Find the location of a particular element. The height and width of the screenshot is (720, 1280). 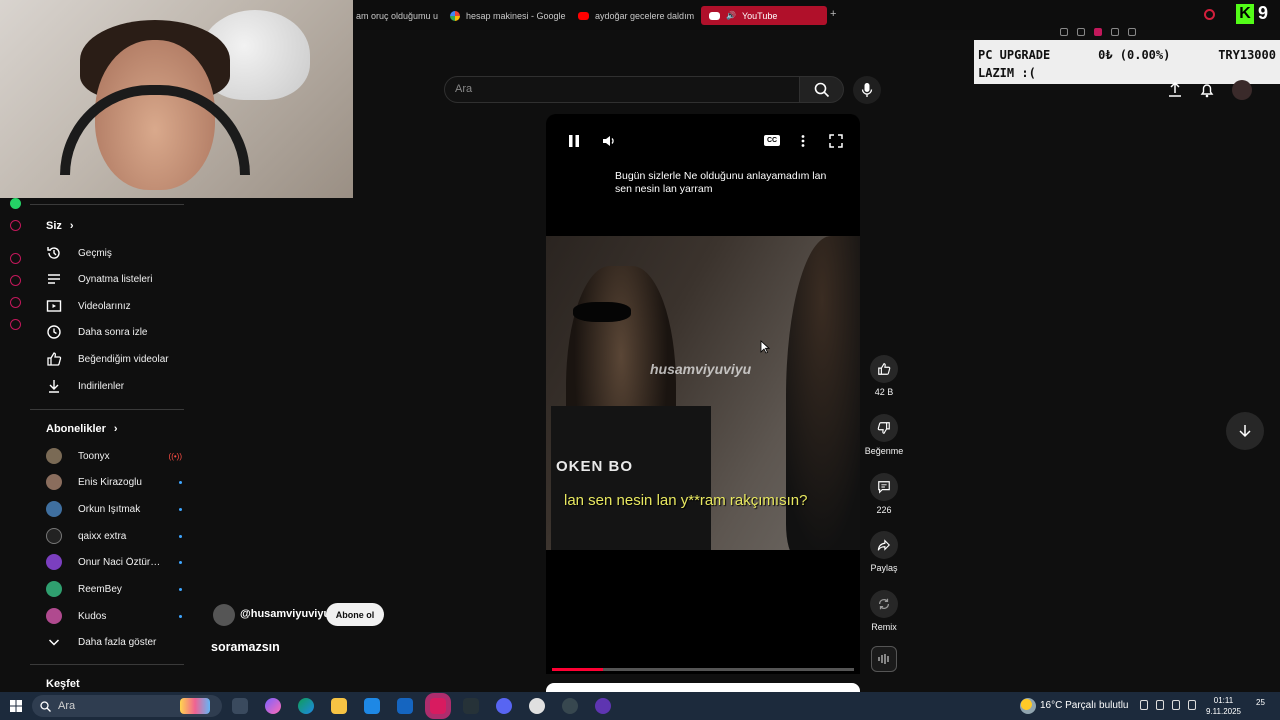

subscription-item: qaixx extra is located at coordinates (114, 536).